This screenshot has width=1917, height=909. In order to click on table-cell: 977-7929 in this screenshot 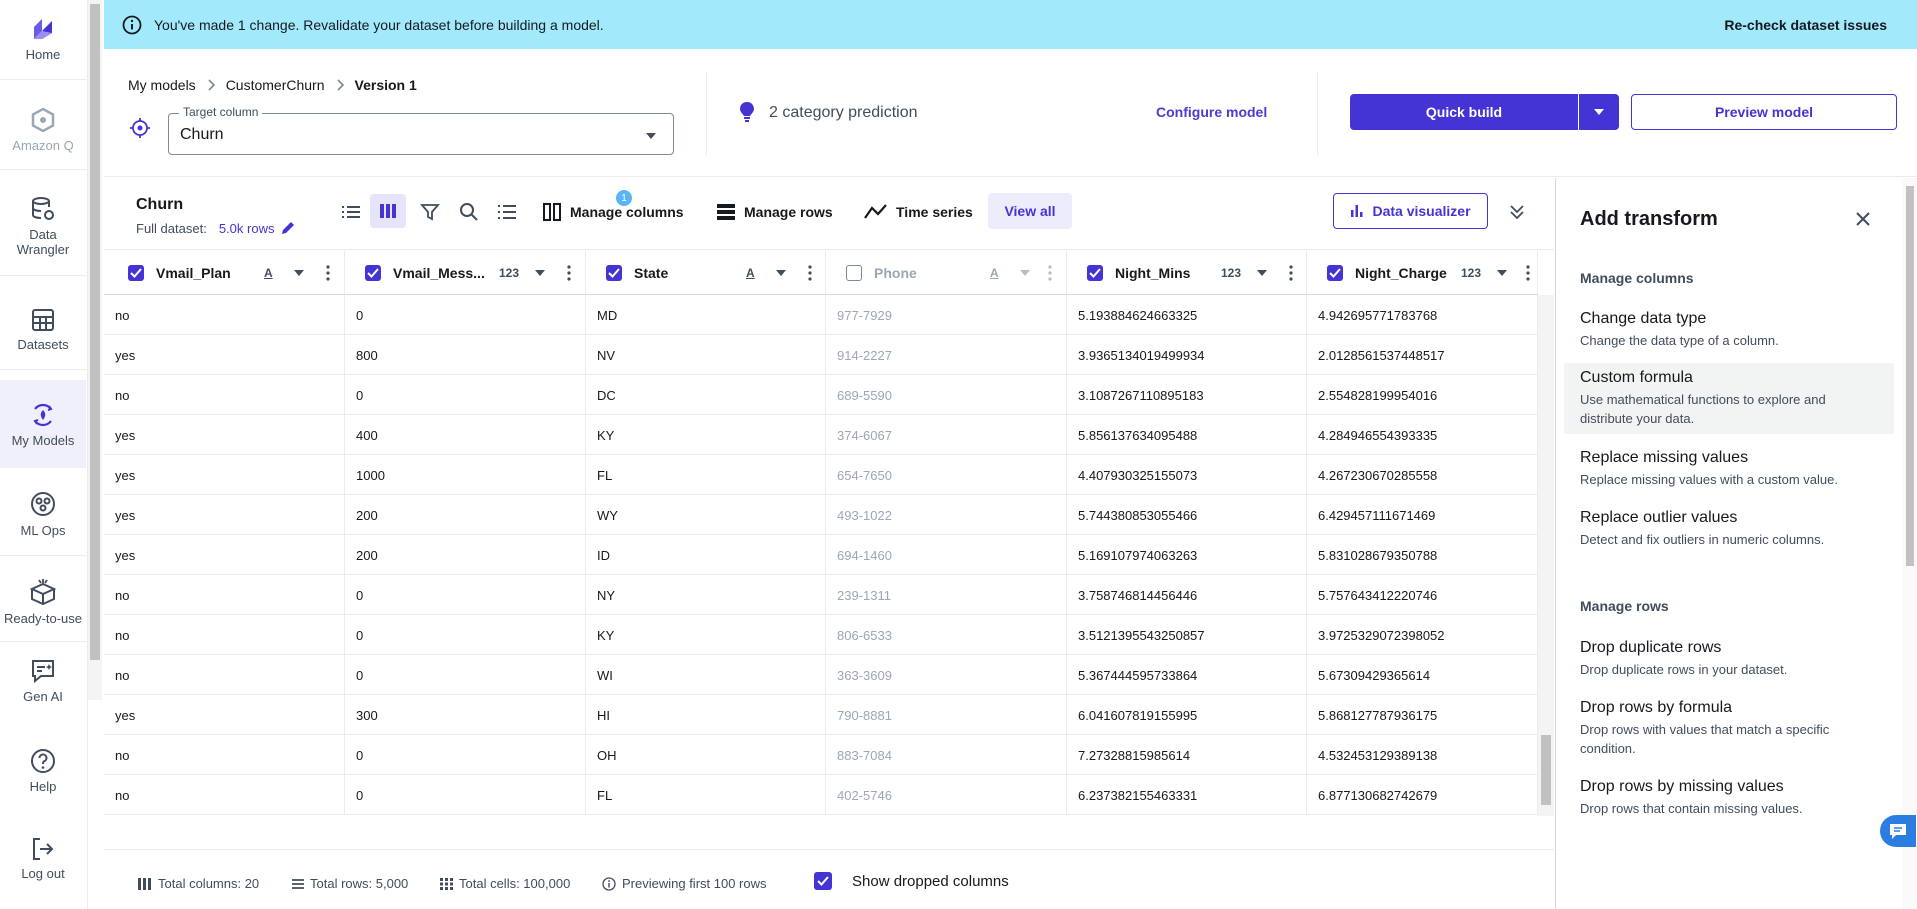, I will do `click(946, 315)`.